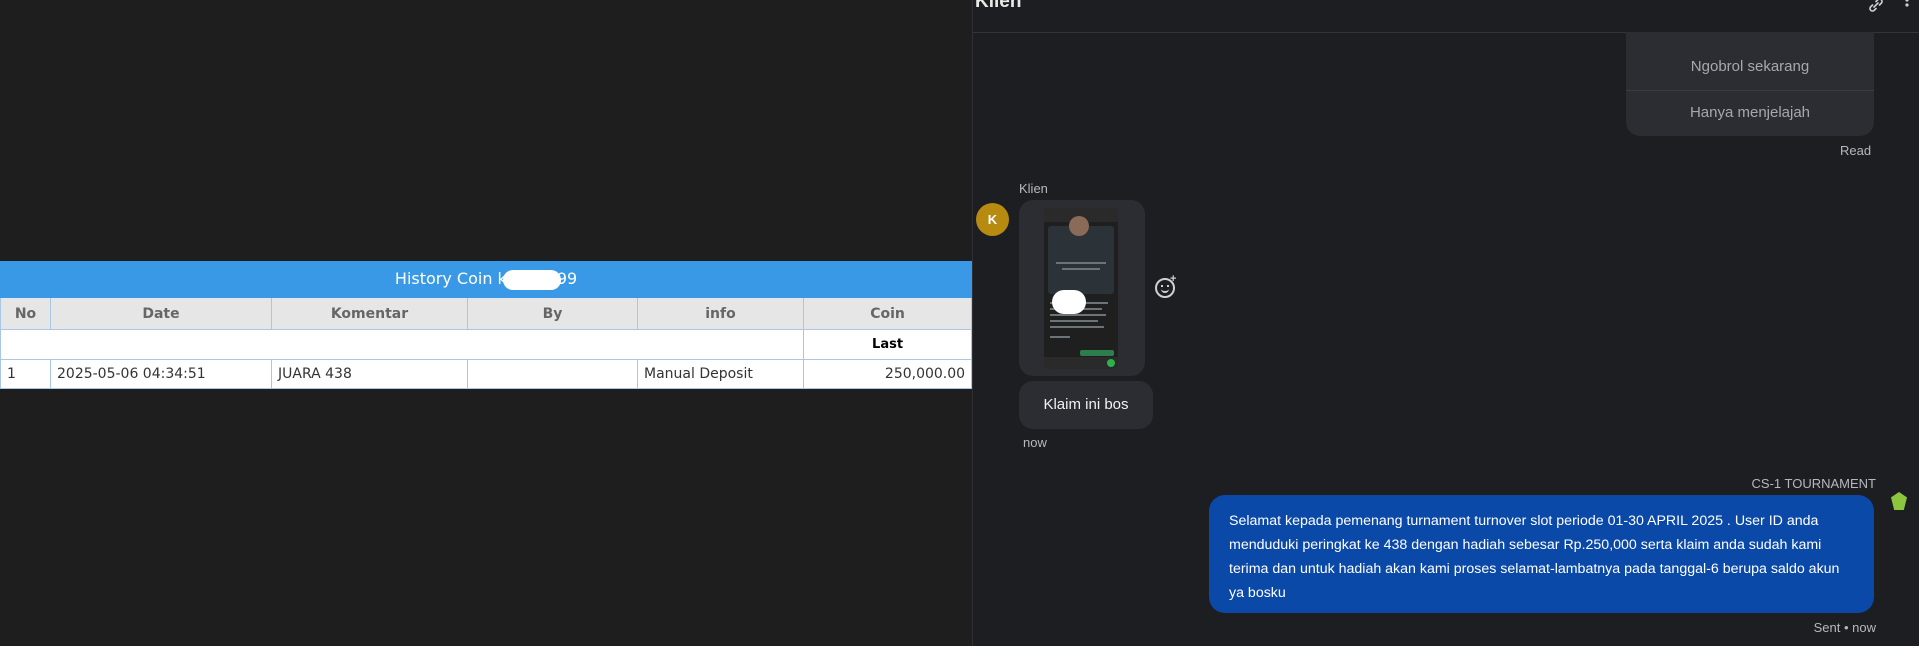 The height and width of the screenshot is (646, 1919). Describe the element at coordinates (1856, 150) in the screenshot. I see `read-status: Read` at that location.